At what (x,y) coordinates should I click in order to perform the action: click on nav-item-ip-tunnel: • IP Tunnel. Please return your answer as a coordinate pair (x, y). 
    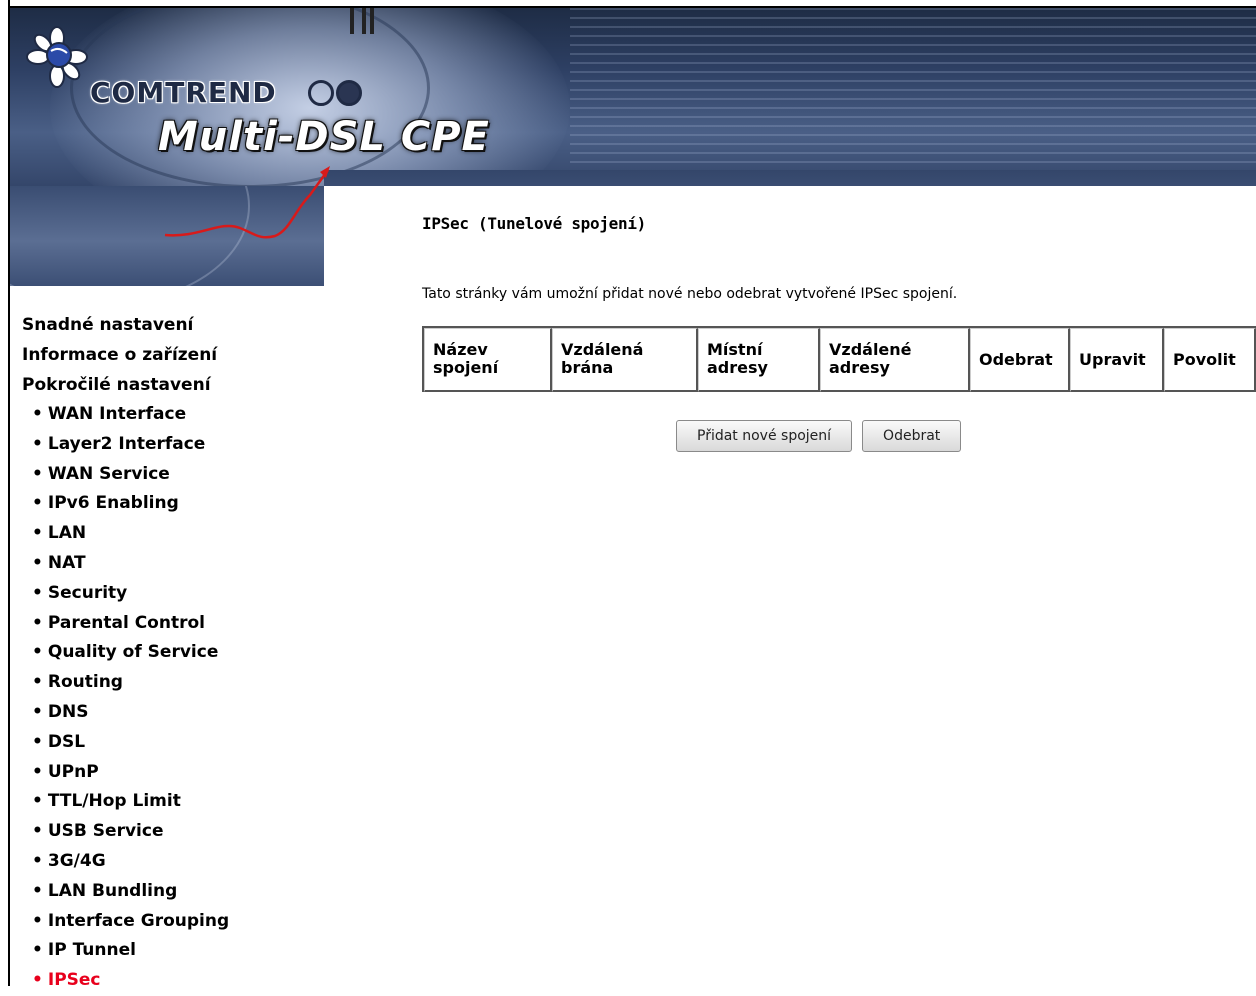
    Looking at the image, I should click on (172, 951).